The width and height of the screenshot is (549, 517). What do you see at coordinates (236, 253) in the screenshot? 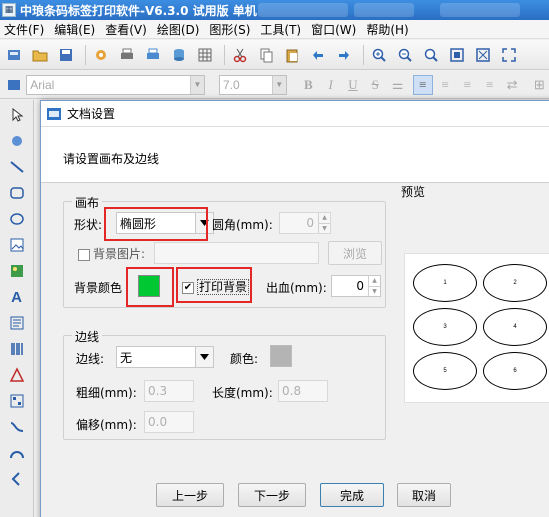
I see `background-image-path-input` at bounding box center [236, 253].